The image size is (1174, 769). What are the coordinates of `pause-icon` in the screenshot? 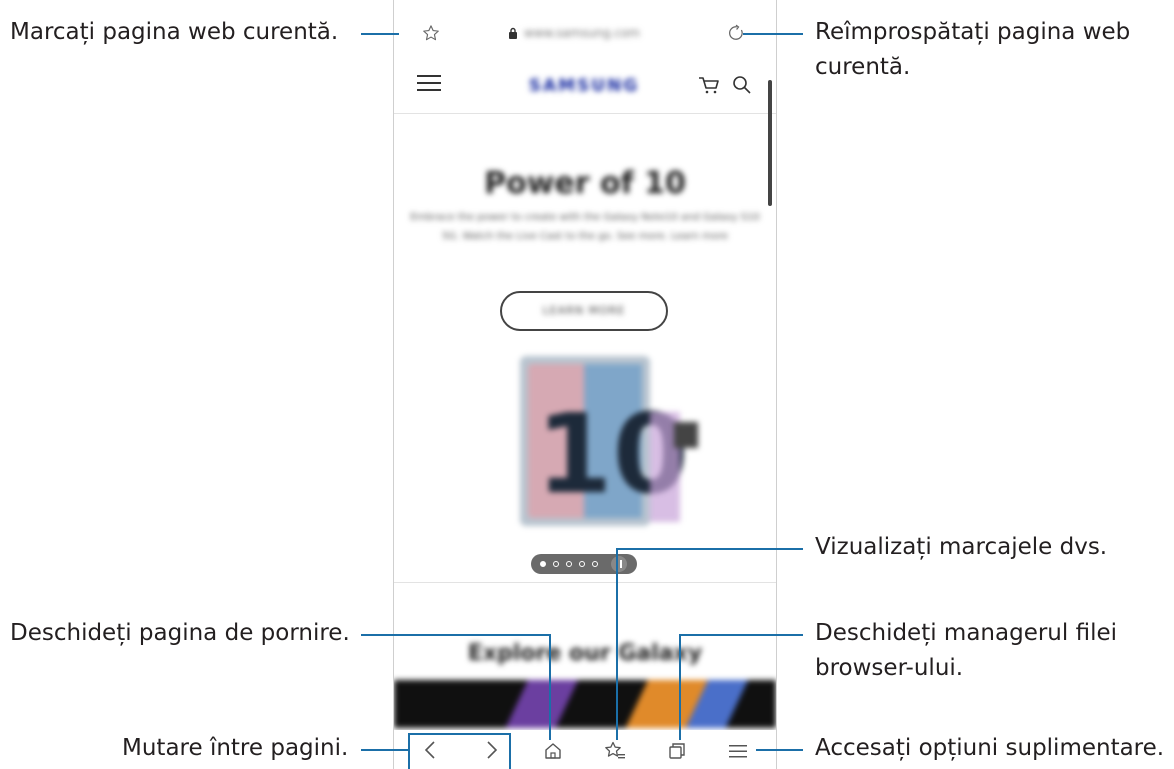 It's located at (619, 564).